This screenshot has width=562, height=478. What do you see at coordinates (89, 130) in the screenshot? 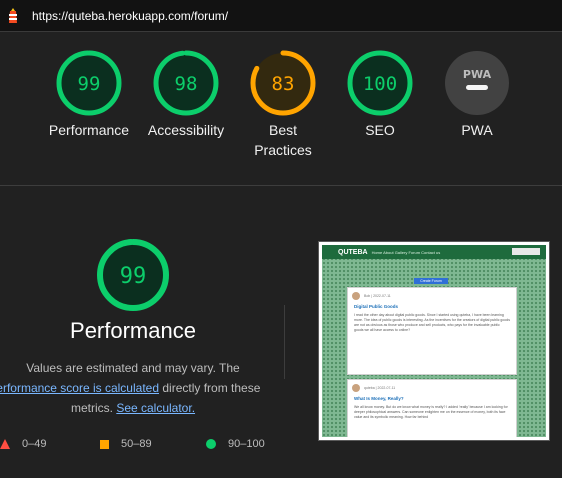
I see `performance-label: Performance` at bounding box center [89, 130].